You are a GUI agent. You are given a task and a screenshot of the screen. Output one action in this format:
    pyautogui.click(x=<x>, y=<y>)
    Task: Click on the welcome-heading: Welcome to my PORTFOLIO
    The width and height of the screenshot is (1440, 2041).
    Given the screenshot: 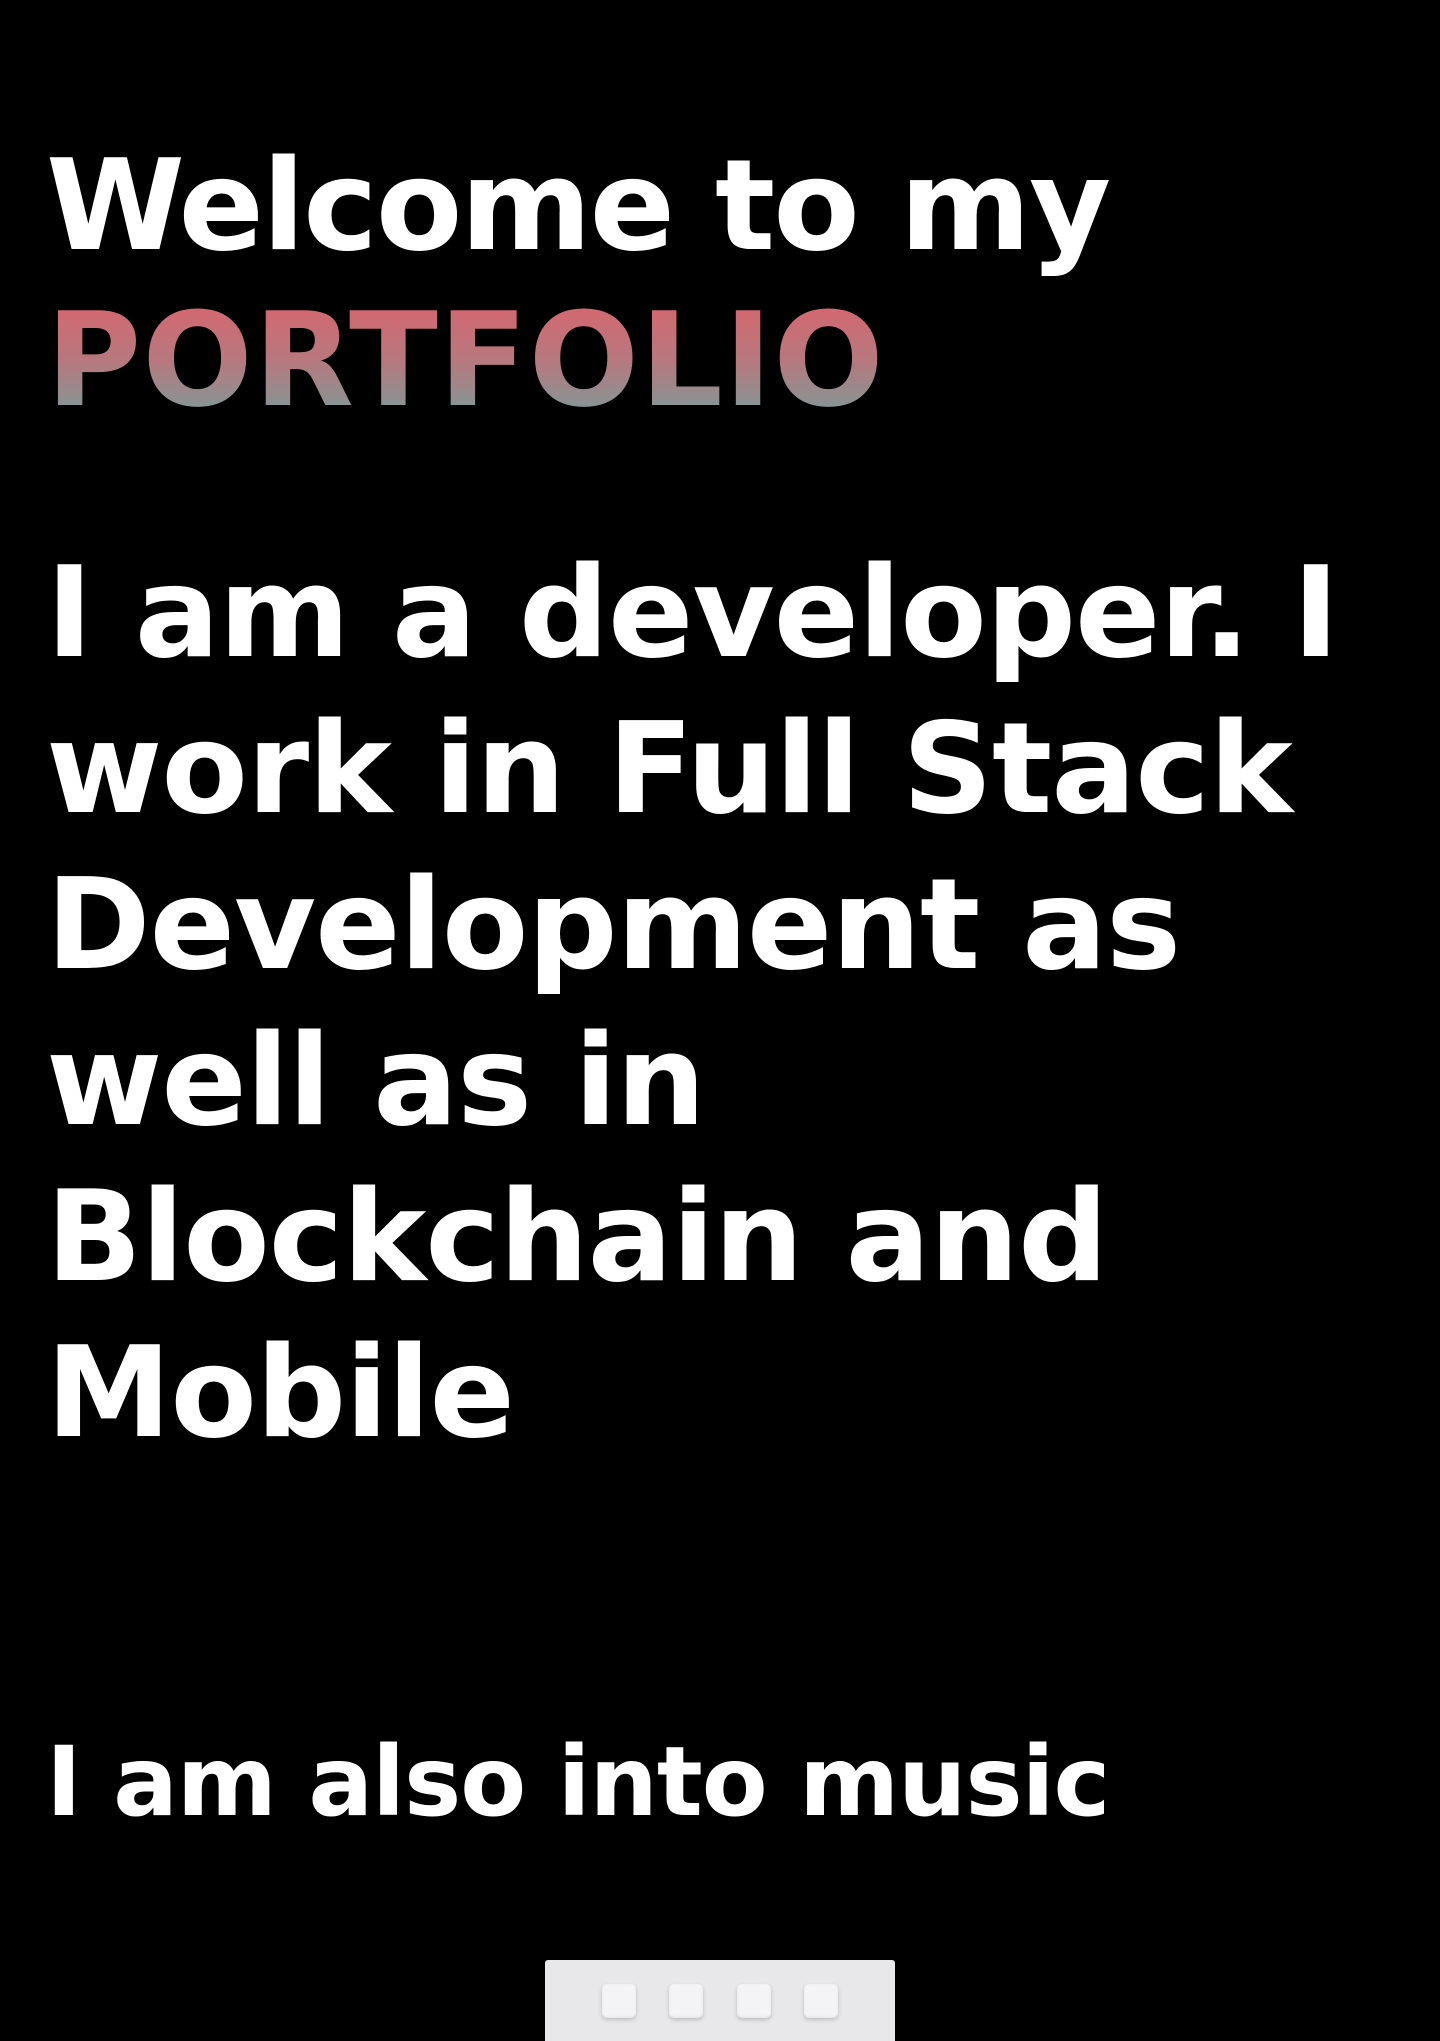 What is the action you would take?
    pyautogui.click(x=731, y=282)
    